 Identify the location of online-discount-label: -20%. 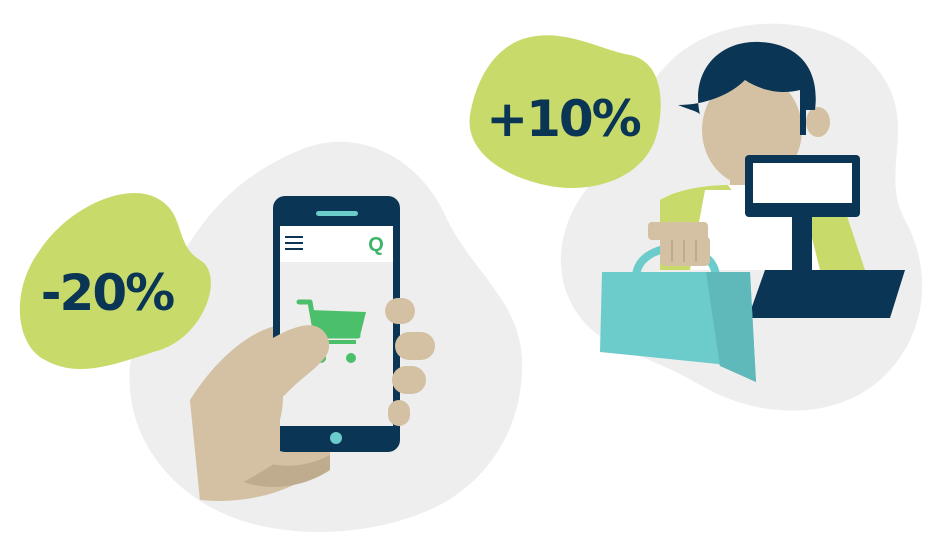
(107, 293).